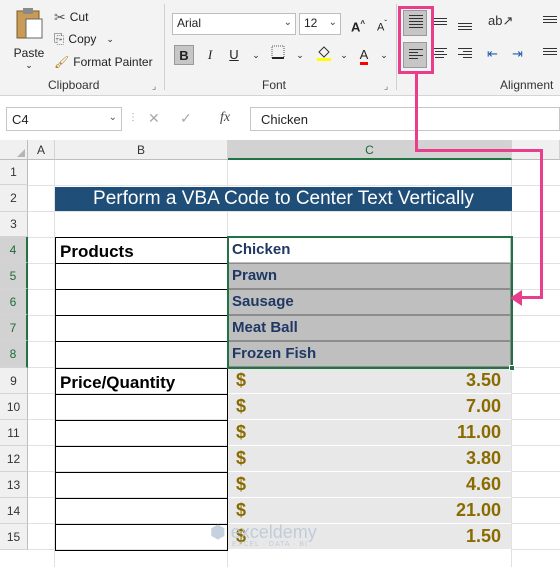 The width and height of the screenshot is (560, 567). What do you see at coordinates (103, 62) in the screenshot?
I see `format-painter-button: 🖌 Format Painter` at bounding box center [103, 62].